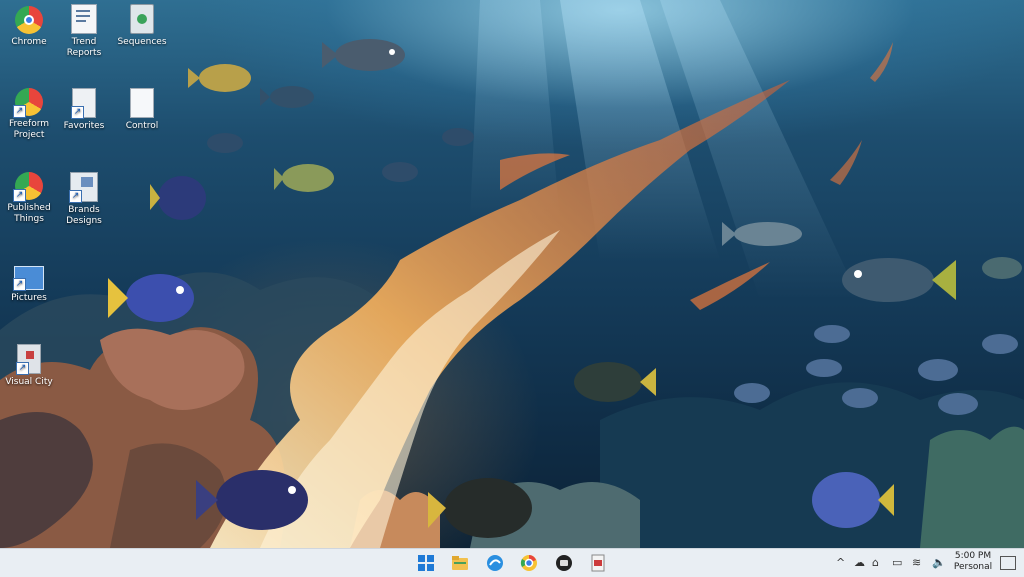 The height and width of the screenshot is (577, 1024). I want to click on system-clock: 5:00 PM Personal, so click(973, 562).